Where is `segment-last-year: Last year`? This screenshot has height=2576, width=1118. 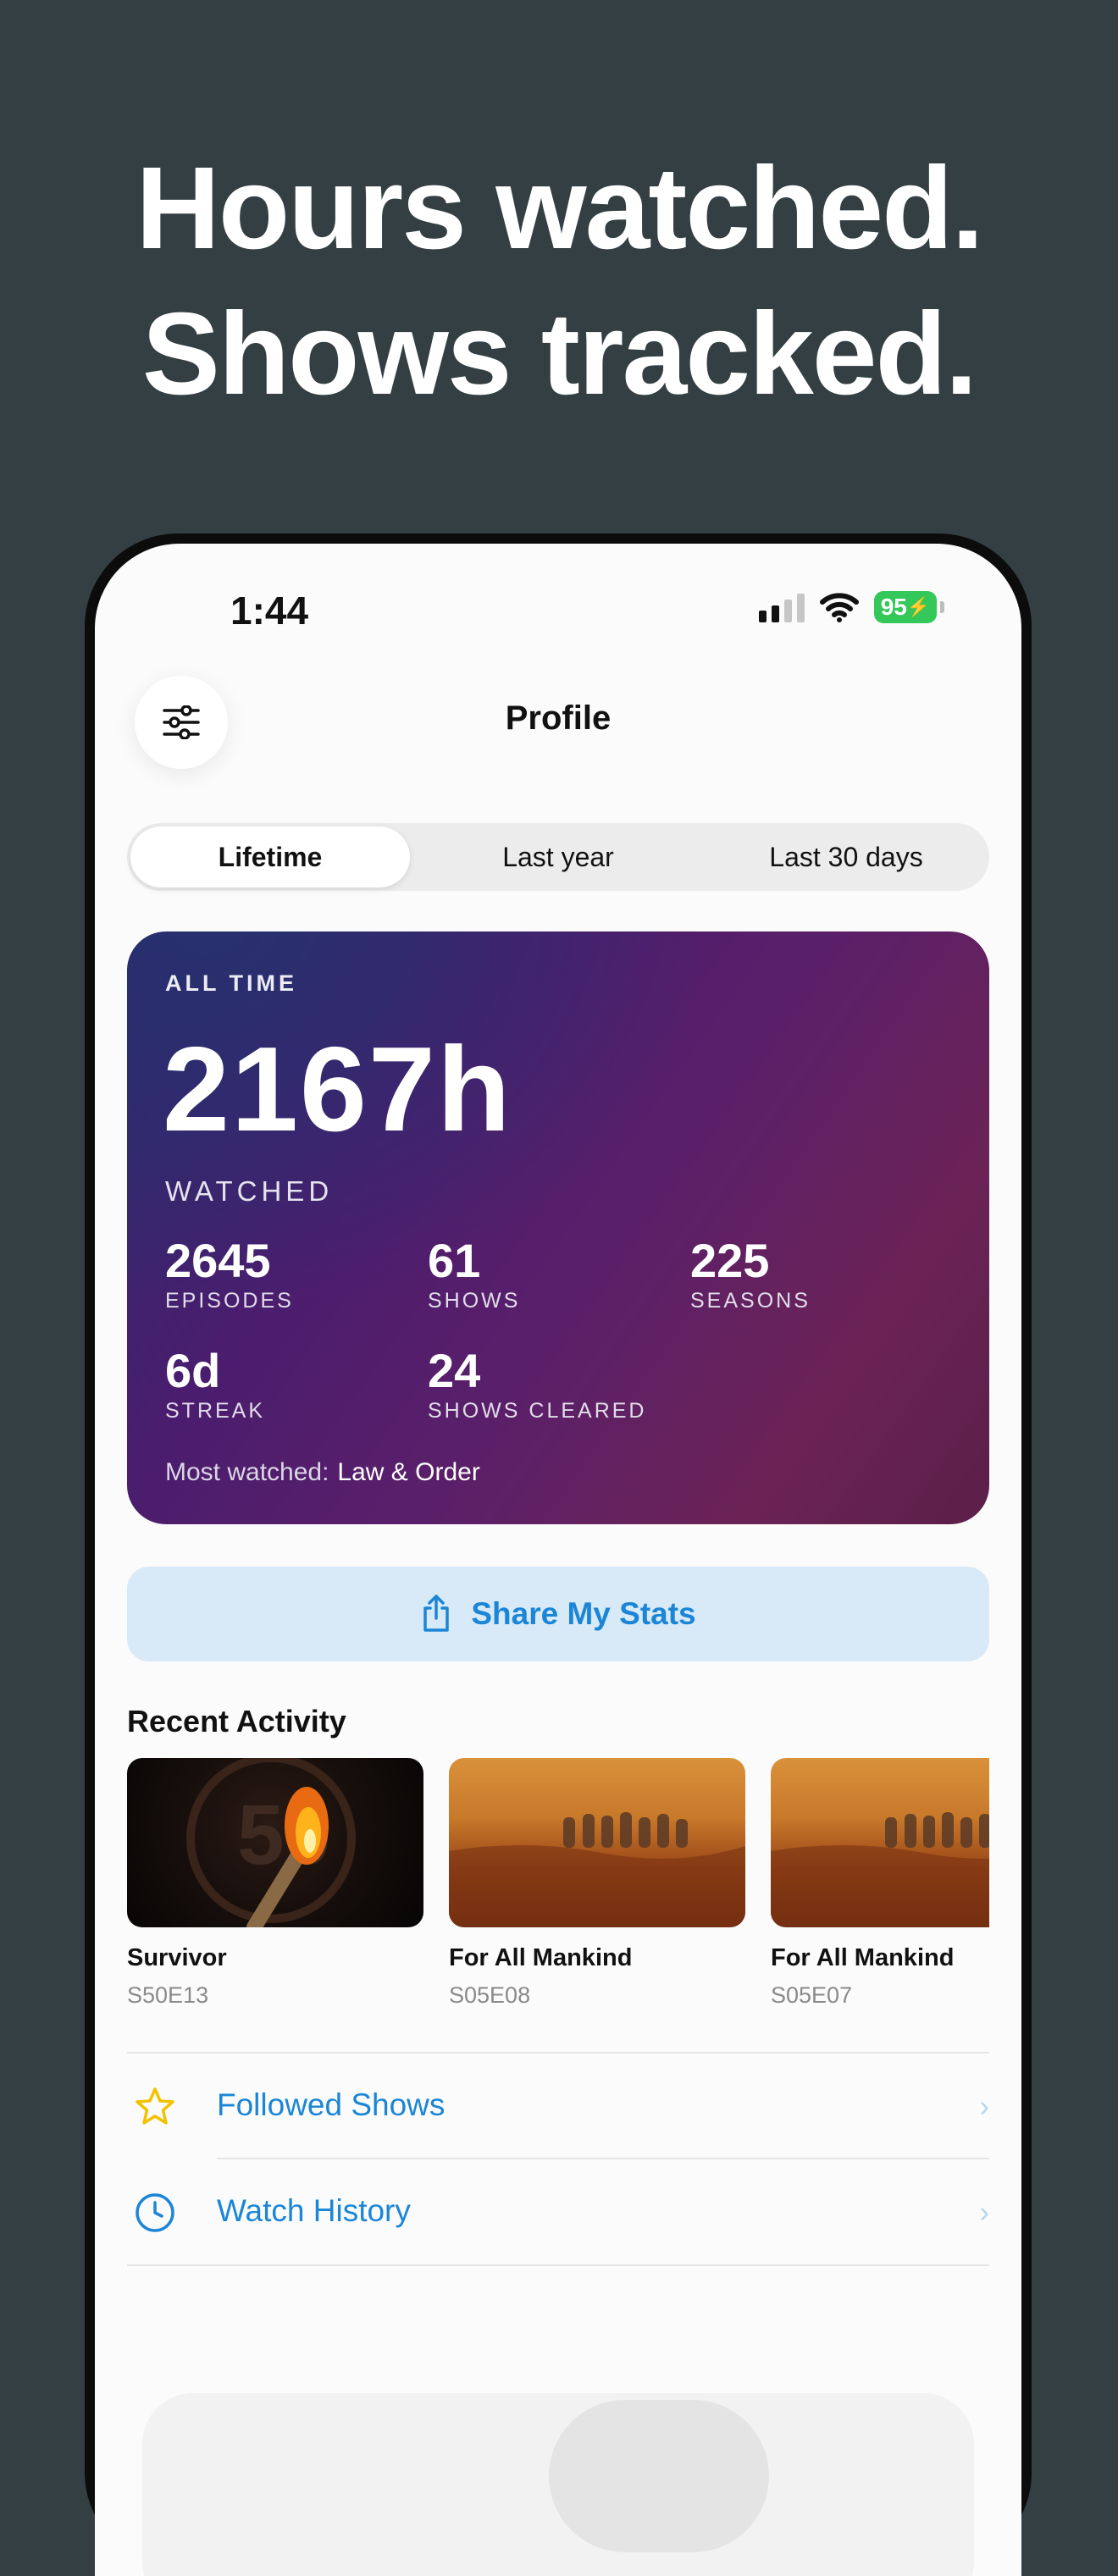 segment-last-year: Last year is located at coordinates (558, 856).